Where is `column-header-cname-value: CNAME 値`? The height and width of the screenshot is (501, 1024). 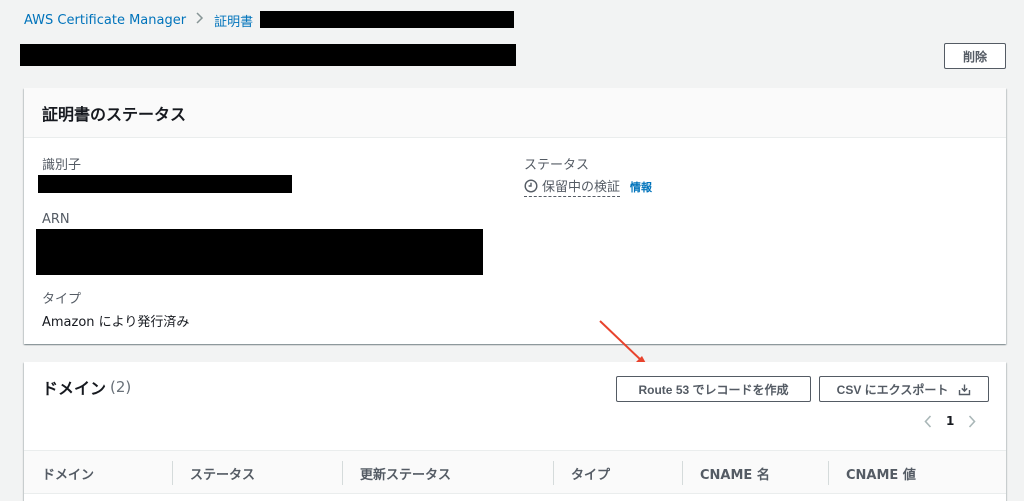 column-header-cname-value: CNAME 値 is located at coordinates (881, 473).